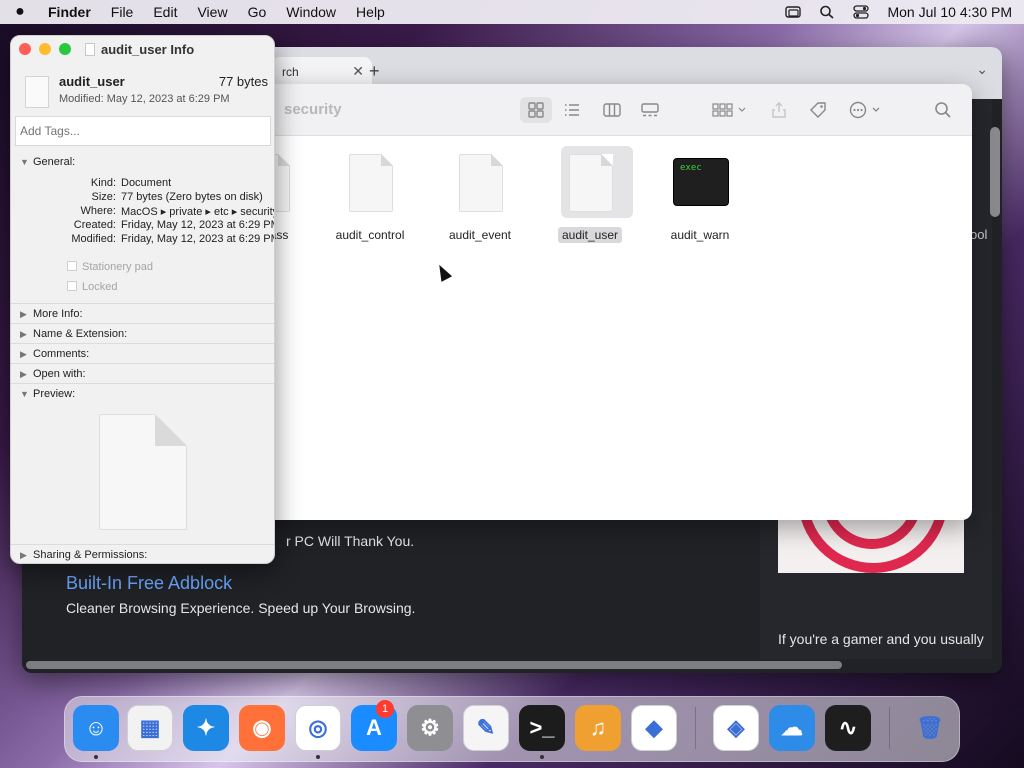  I want to click on garageband-icon: ♫, so click(598, 728).